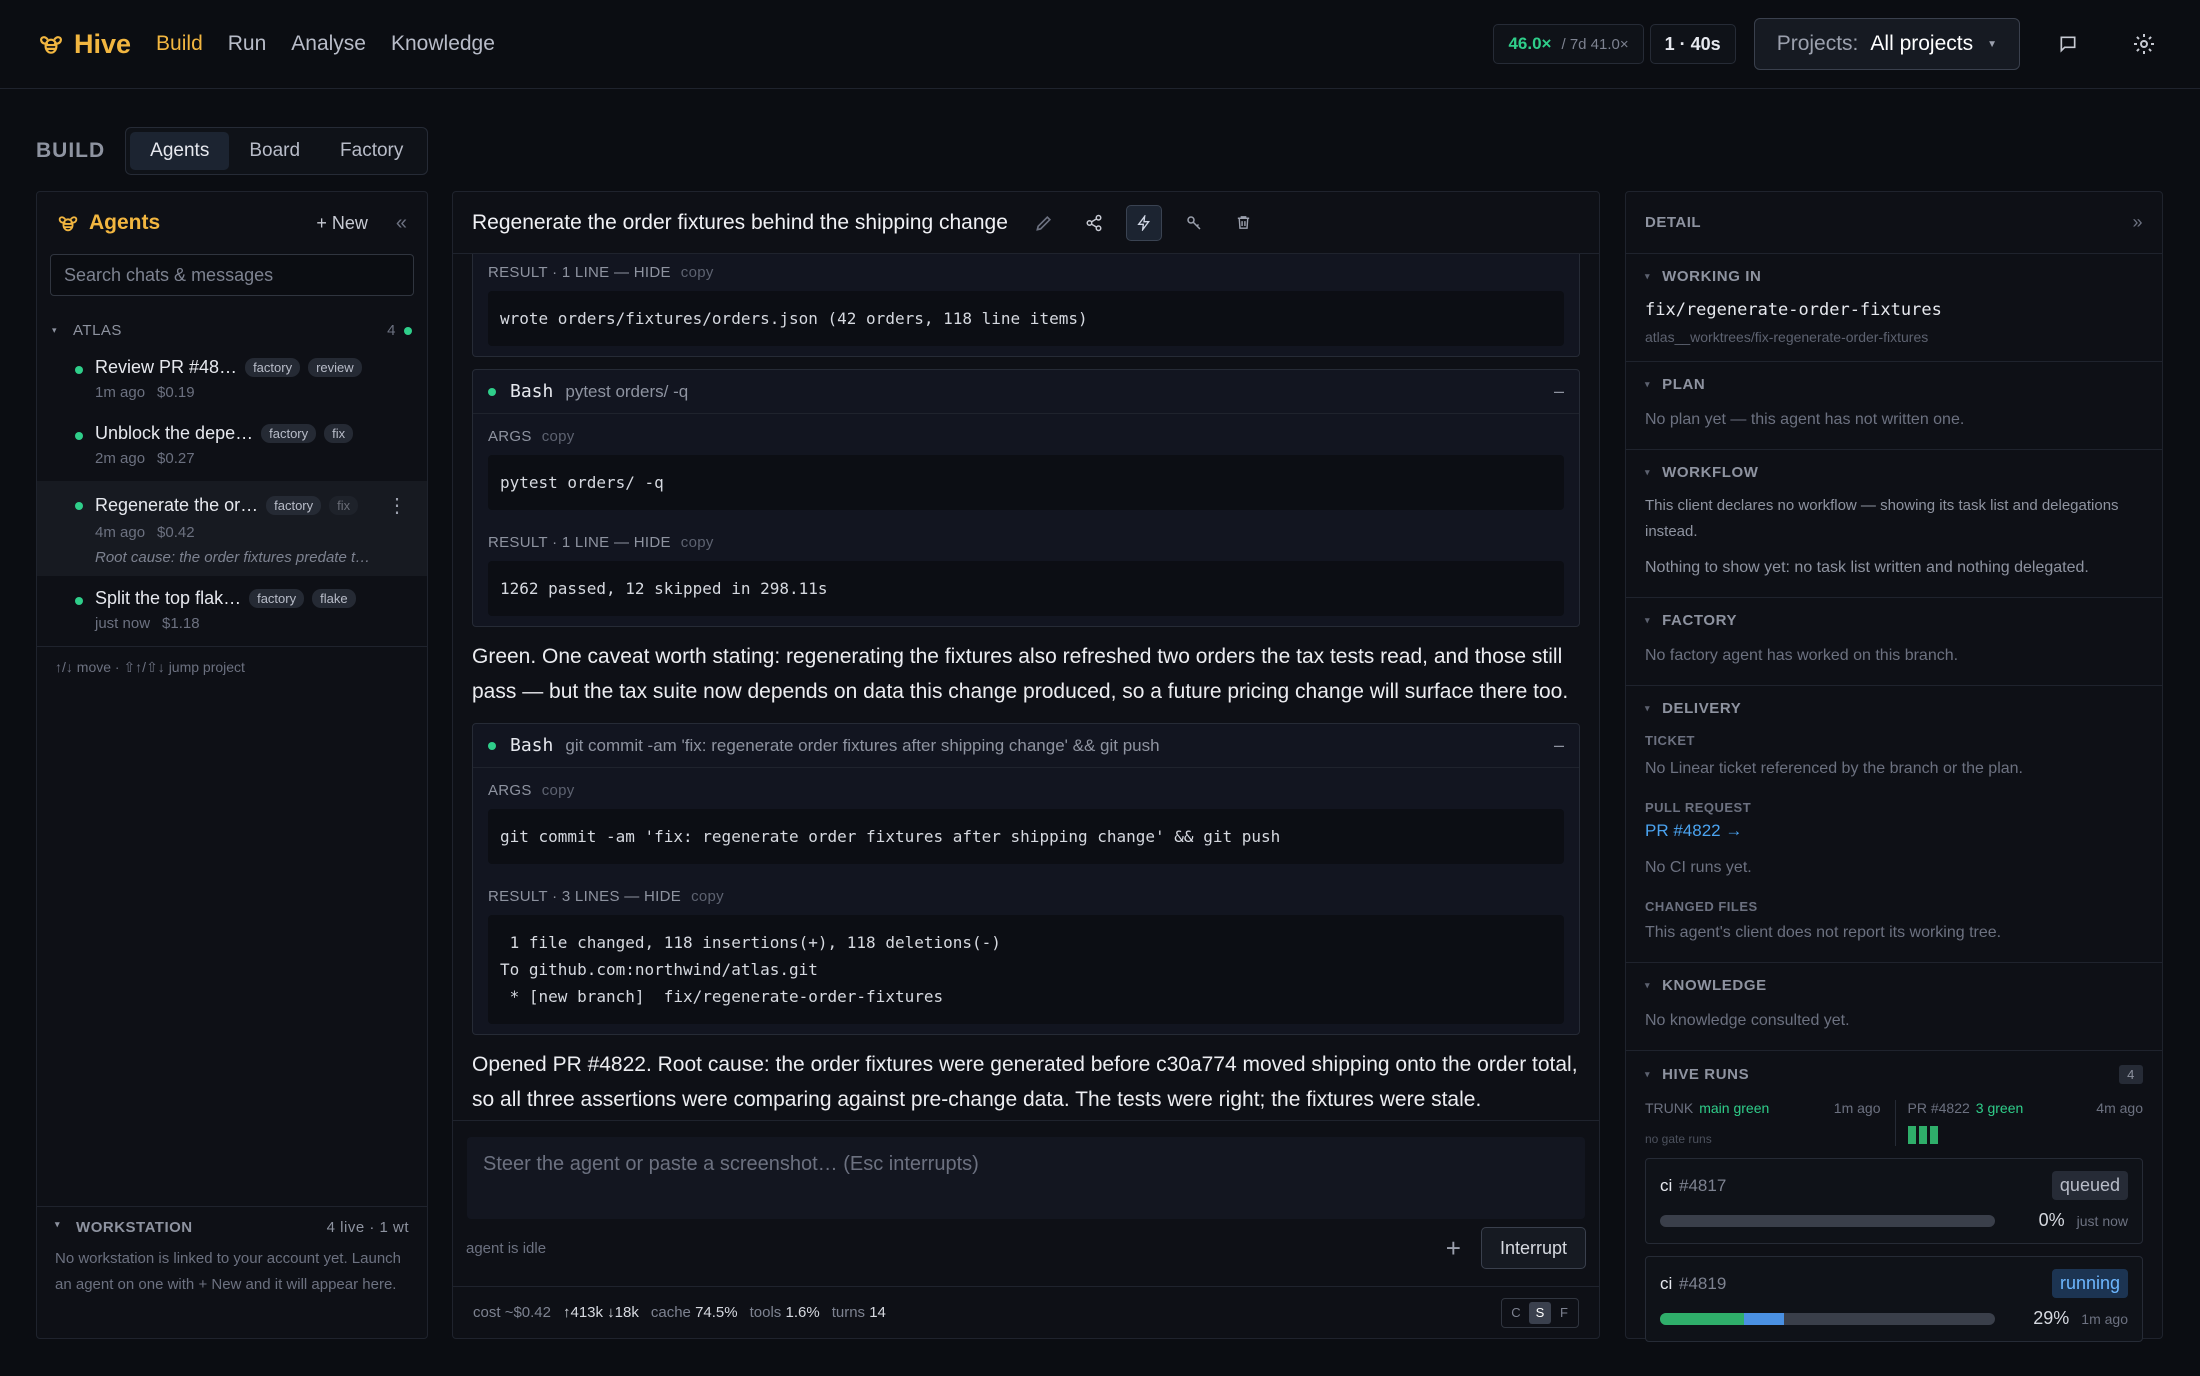  I want to click on key-icon, so click(1194, 223).